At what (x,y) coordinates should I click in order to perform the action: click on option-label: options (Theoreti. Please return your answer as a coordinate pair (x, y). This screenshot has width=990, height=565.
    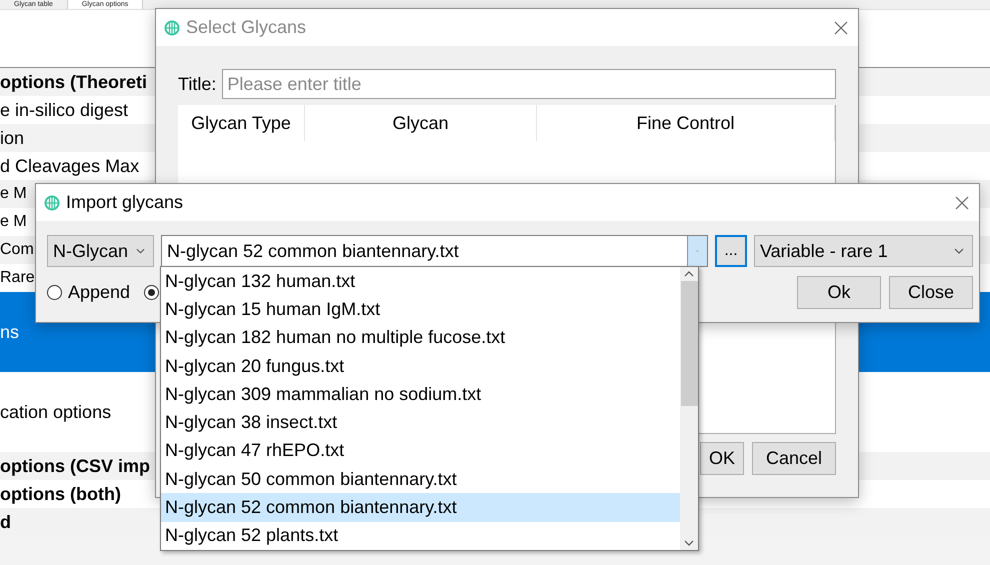
    Looking at the image, I should click on (73, 82).